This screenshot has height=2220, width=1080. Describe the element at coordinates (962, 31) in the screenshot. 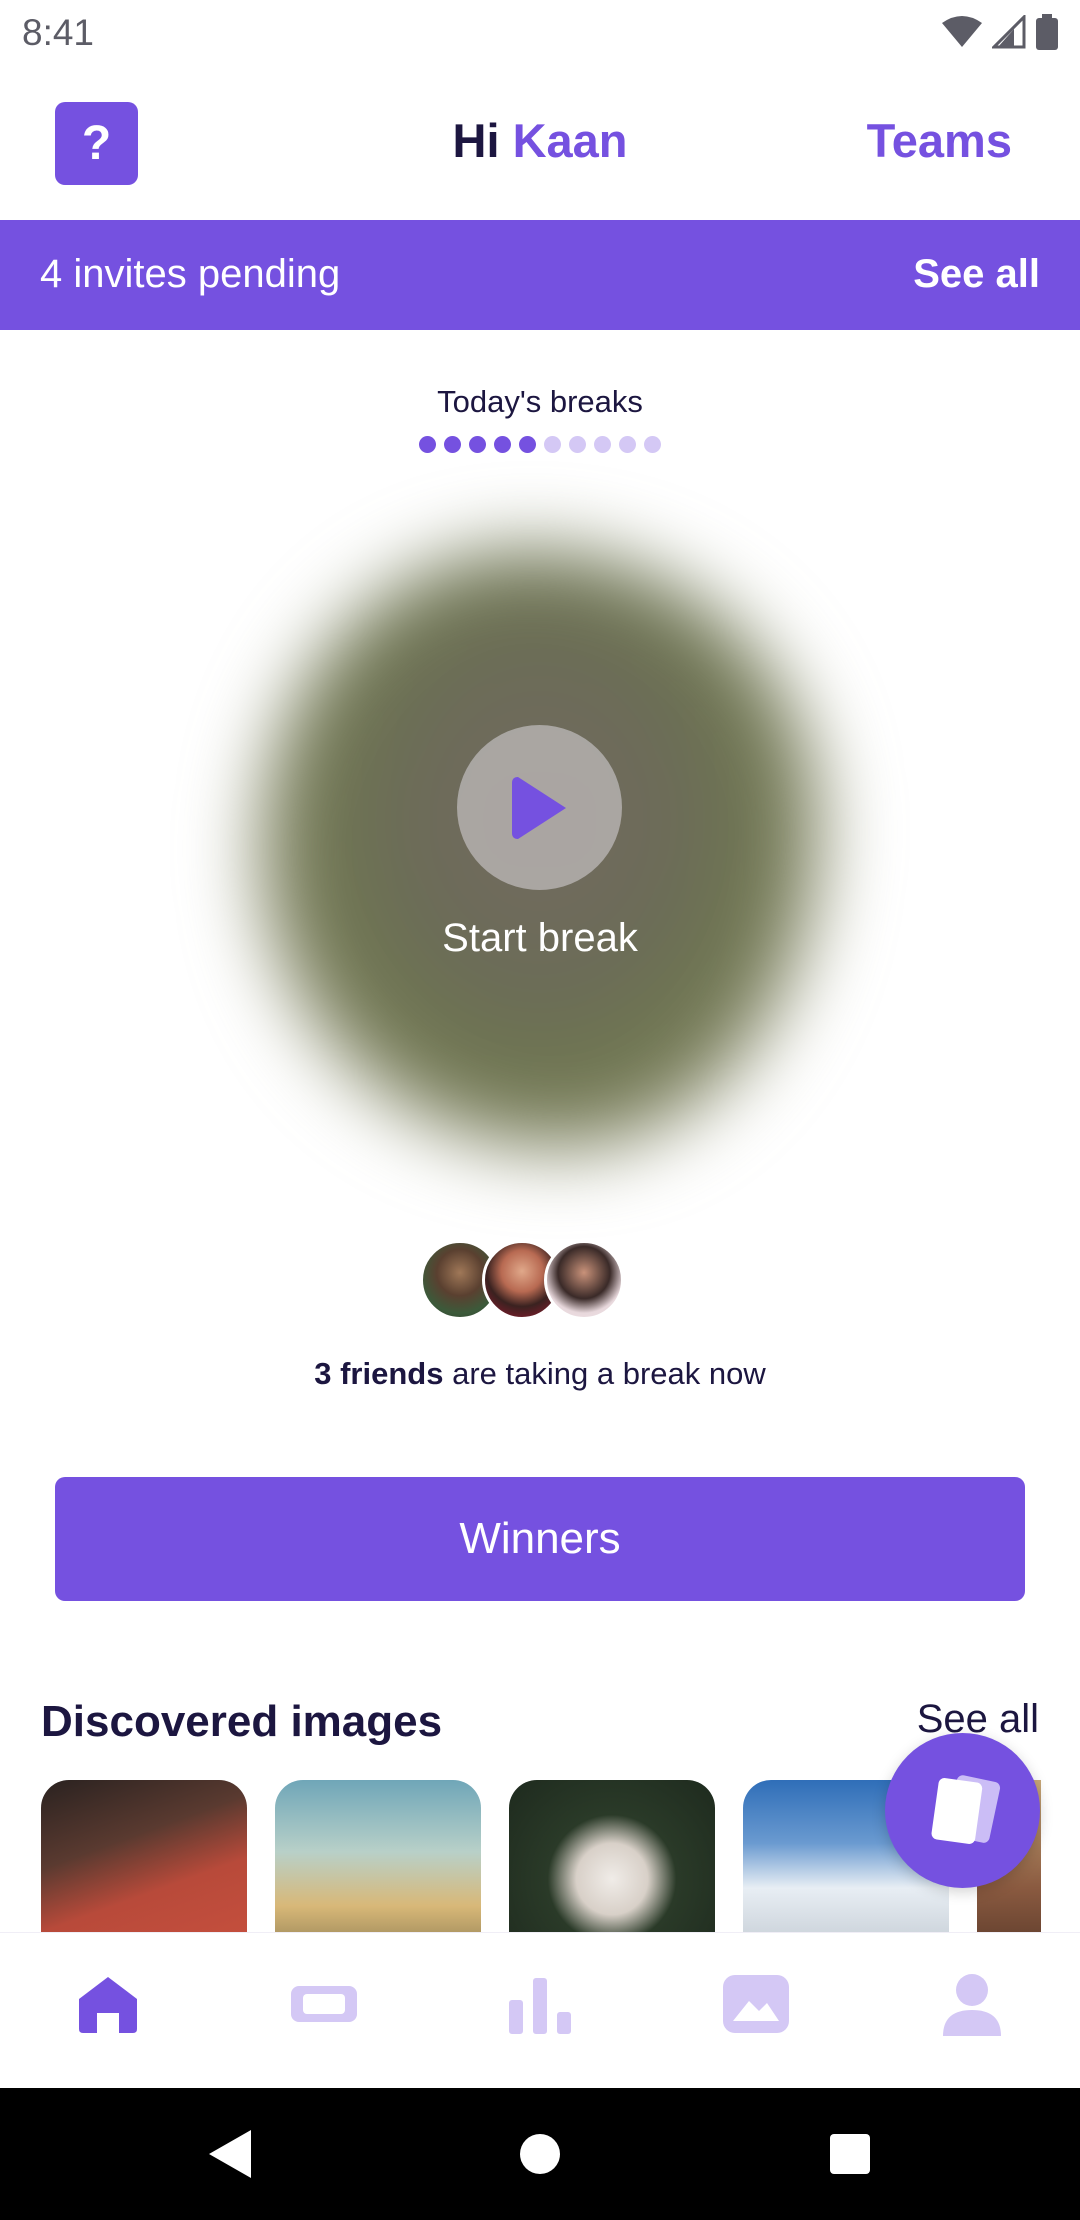

I see `wifi-icon` at that location.